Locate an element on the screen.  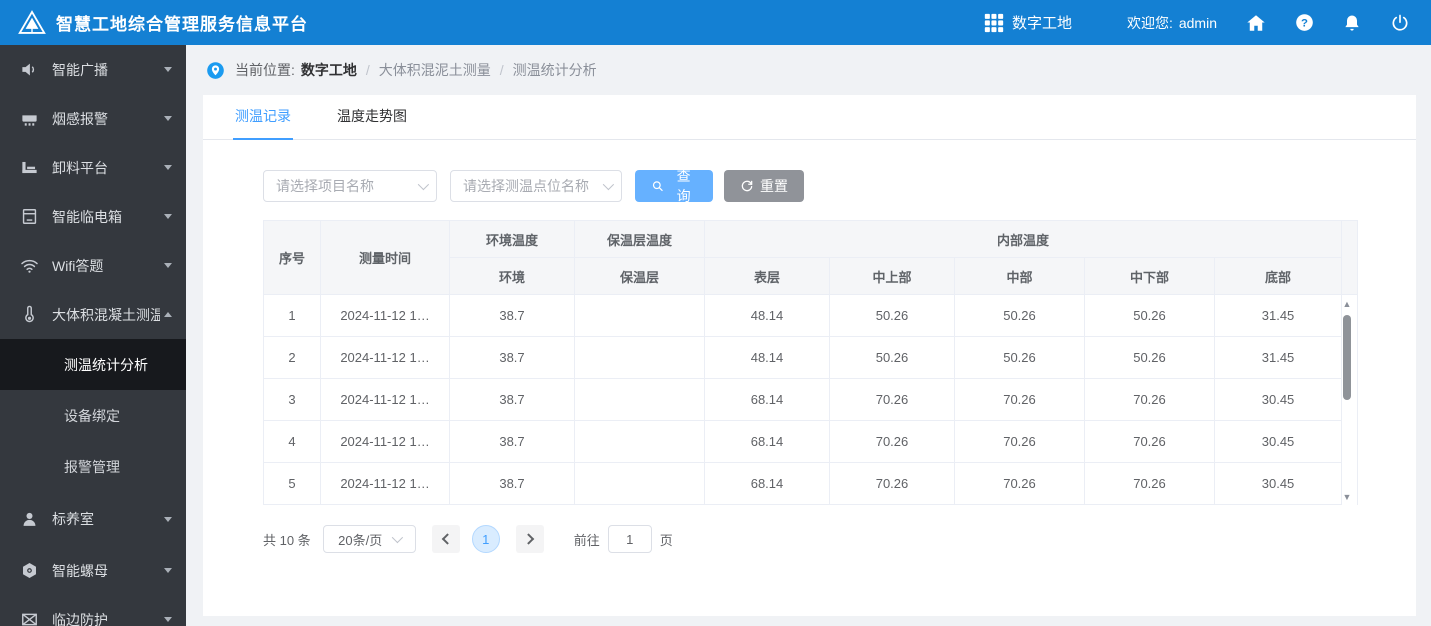
scrollbar-gutter is located at coordinates (1350, 257).